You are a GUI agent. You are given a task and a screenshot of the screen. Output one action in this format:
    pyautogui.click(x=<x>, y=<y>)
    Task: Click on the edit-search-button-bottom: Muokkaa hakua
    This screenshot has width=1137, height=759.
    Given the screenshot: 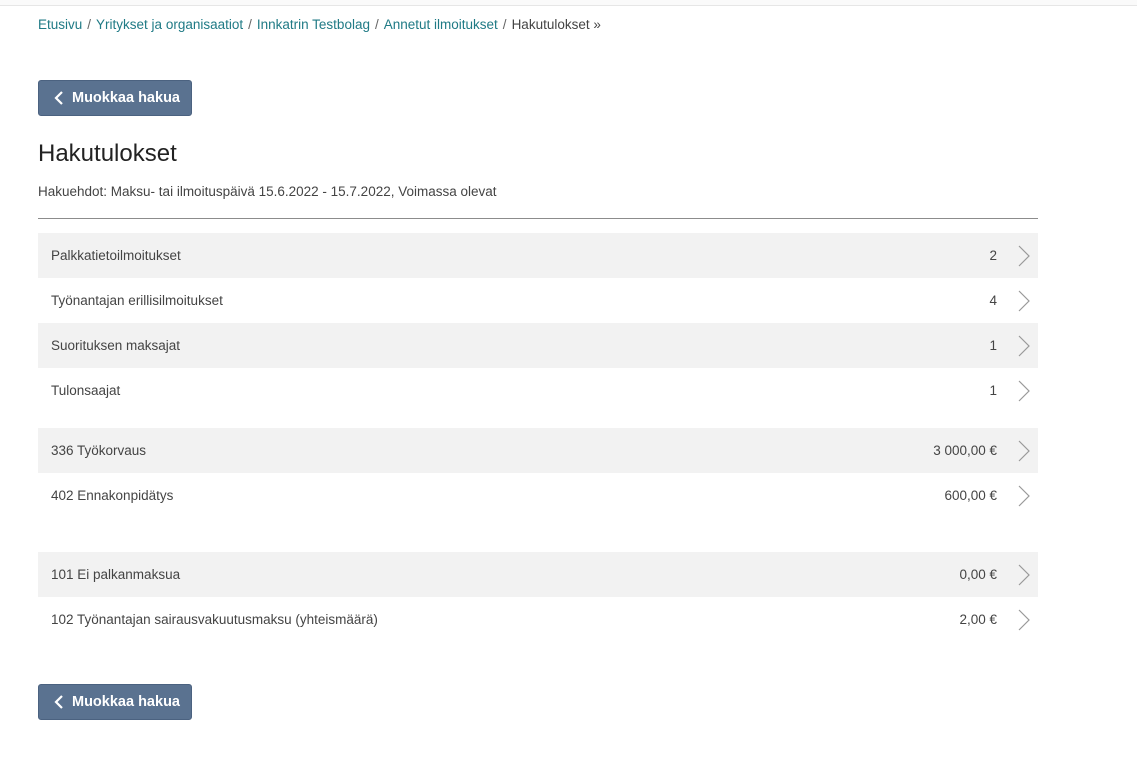 What is the action you would take?
    pyautogui.click(x=115, y=702)
    